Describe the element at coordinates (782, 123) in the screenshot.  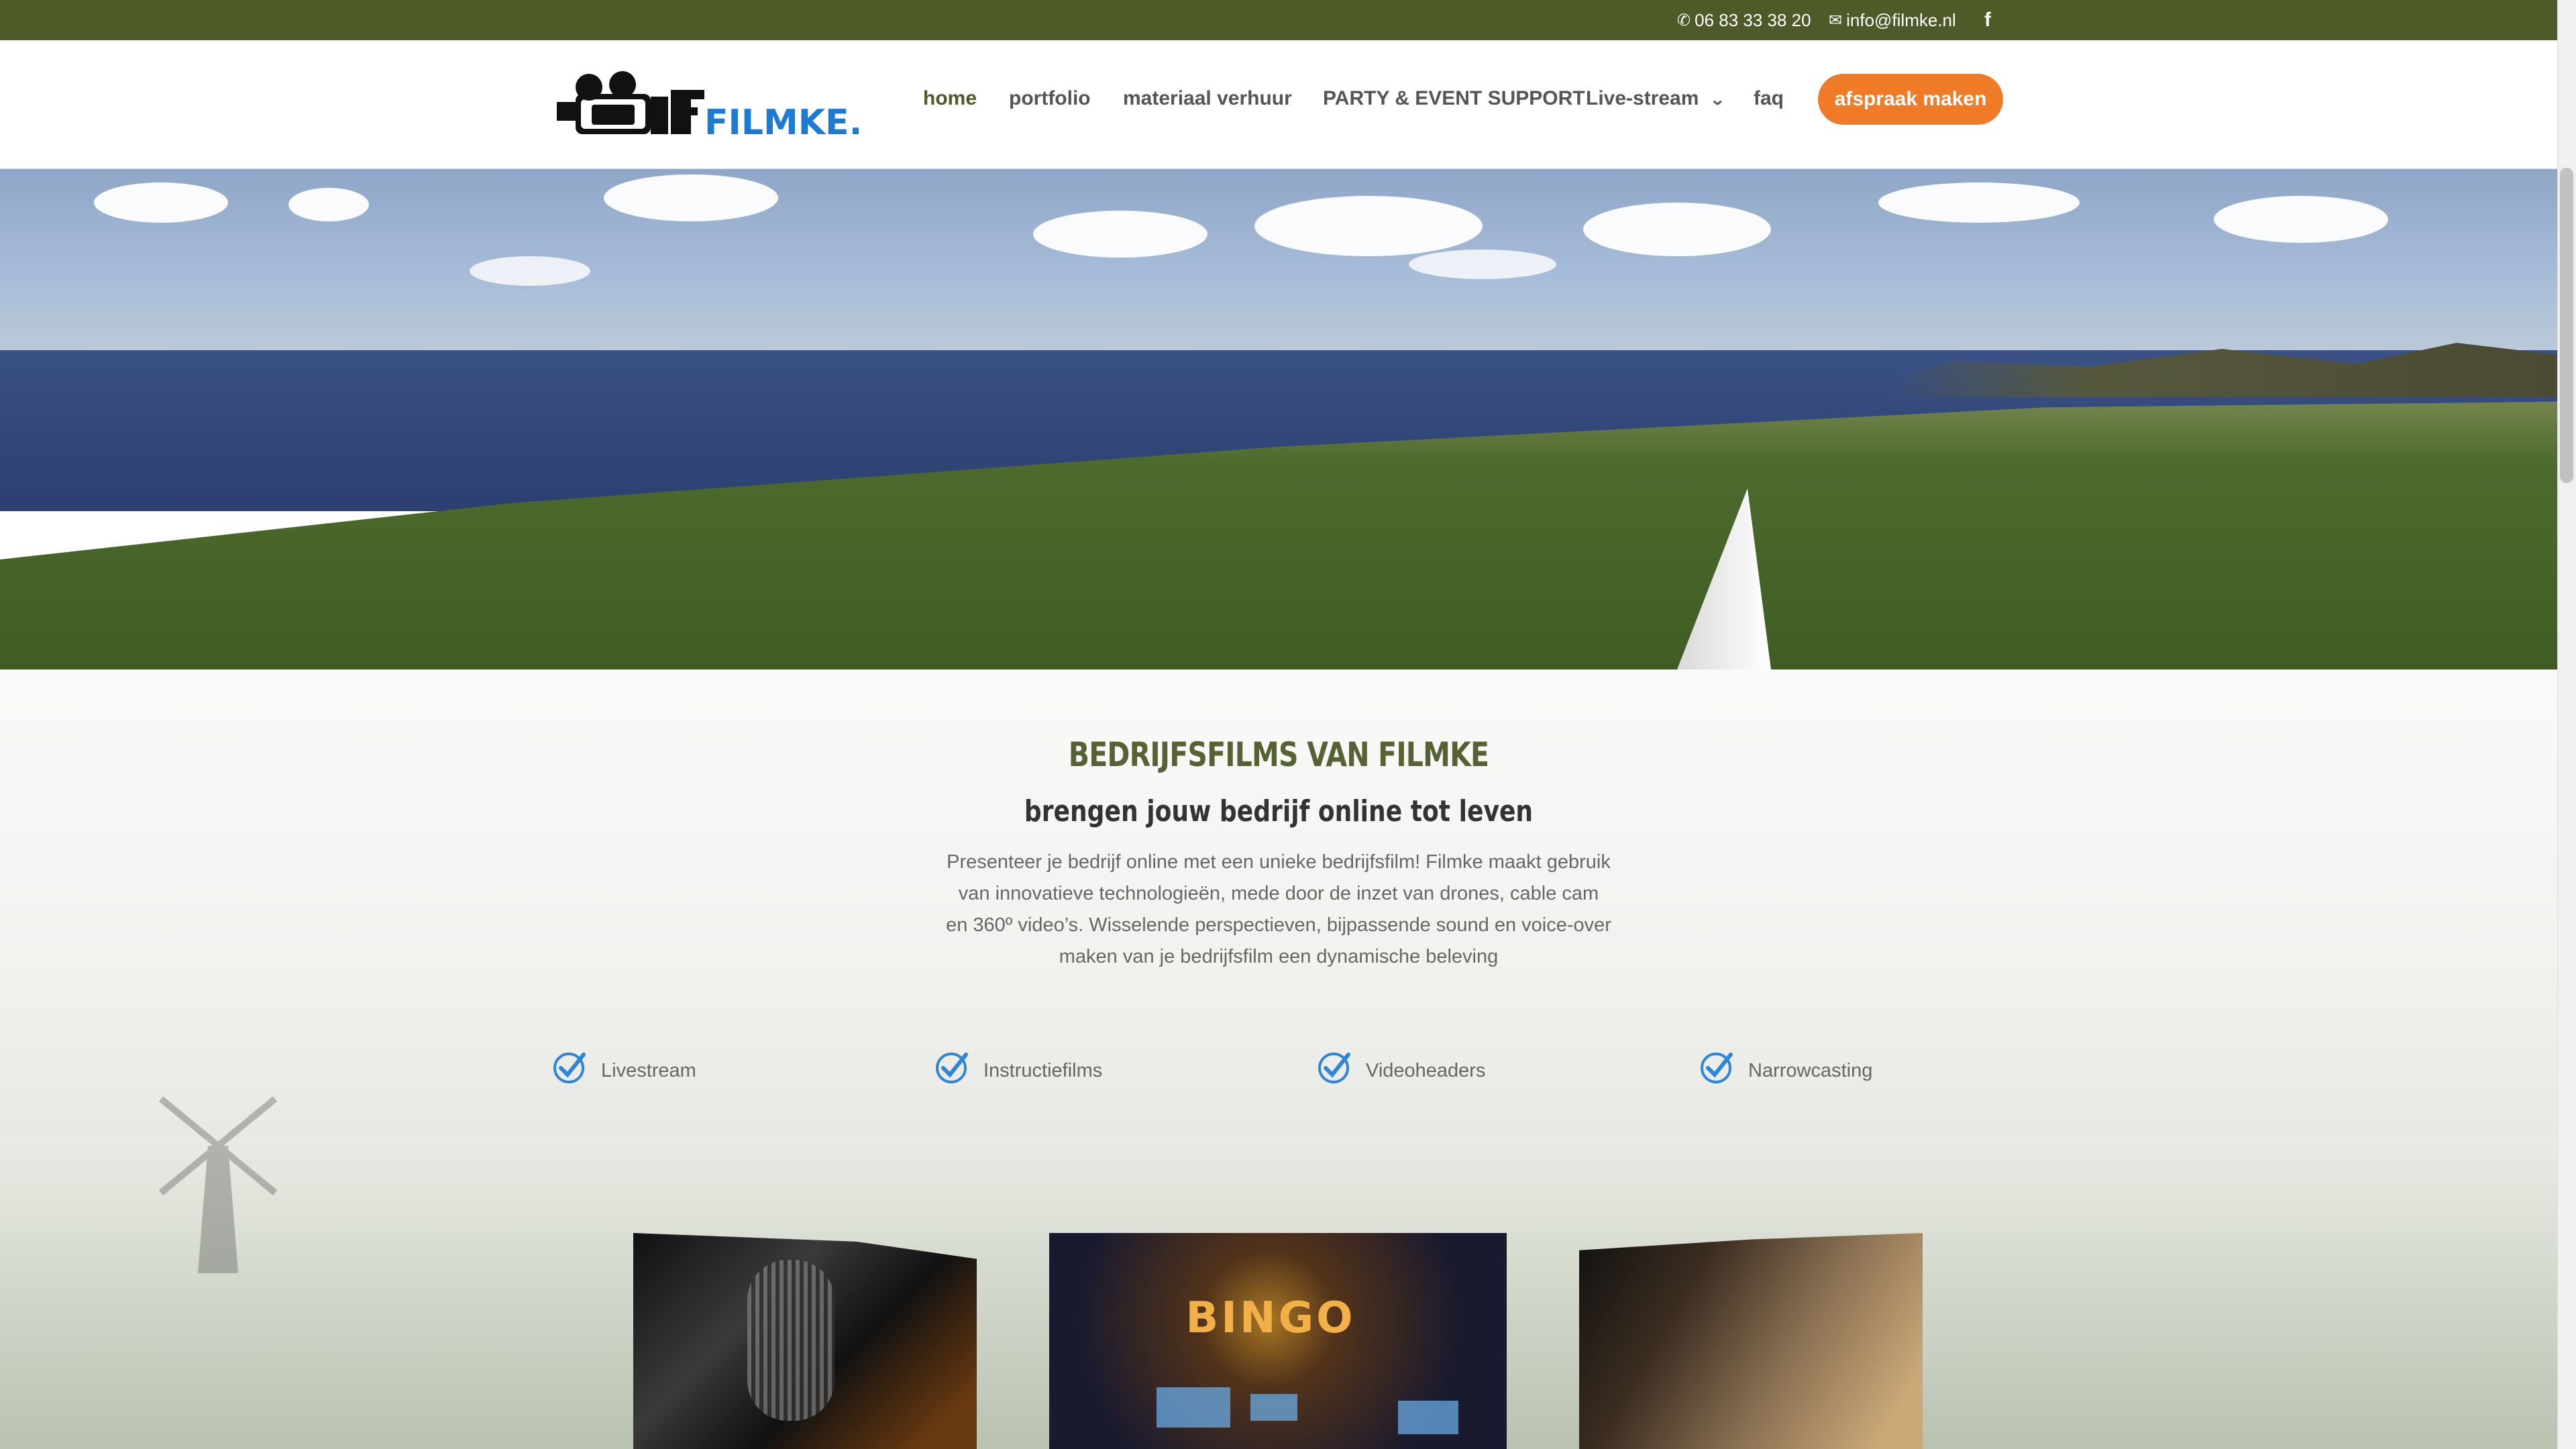
I see `logo-text: FILMKE.NL` at that location.